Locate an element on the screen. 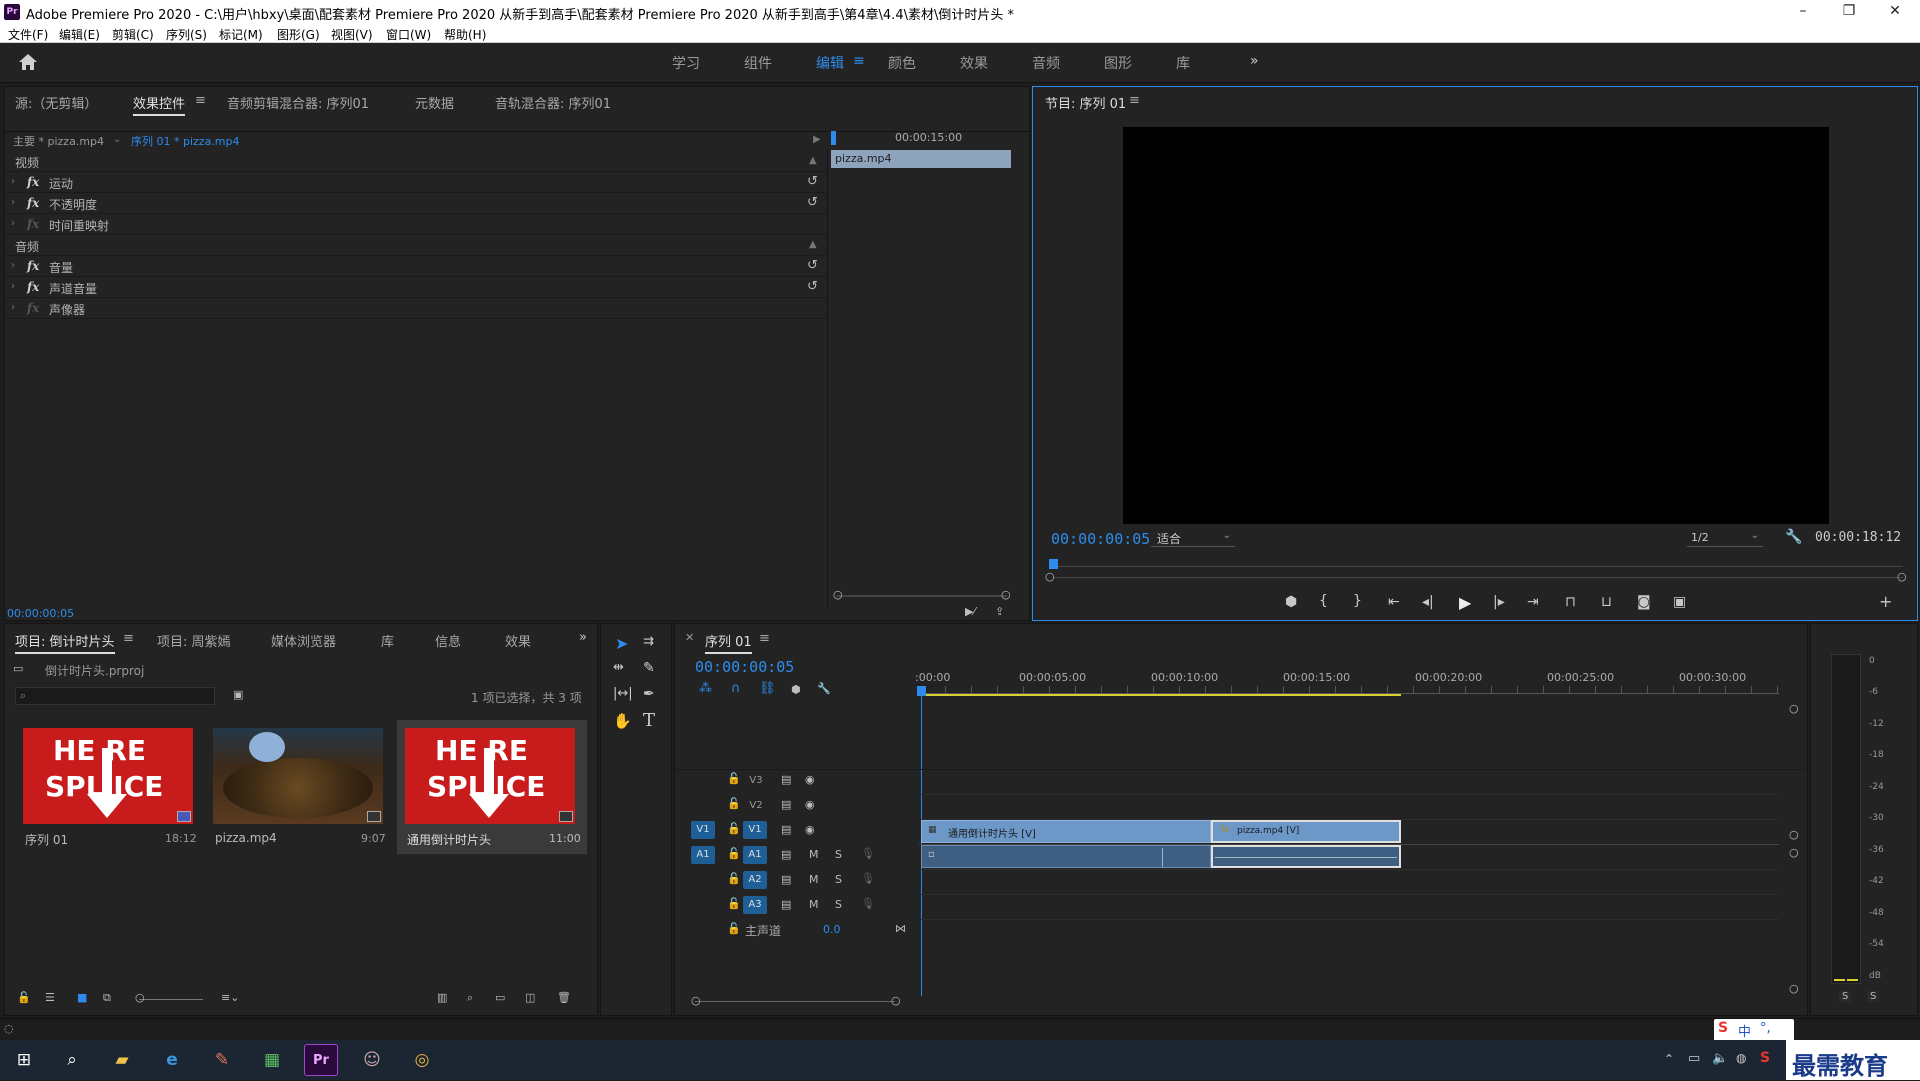  track-target-a3: A3 is located at coordinates (755, 905).